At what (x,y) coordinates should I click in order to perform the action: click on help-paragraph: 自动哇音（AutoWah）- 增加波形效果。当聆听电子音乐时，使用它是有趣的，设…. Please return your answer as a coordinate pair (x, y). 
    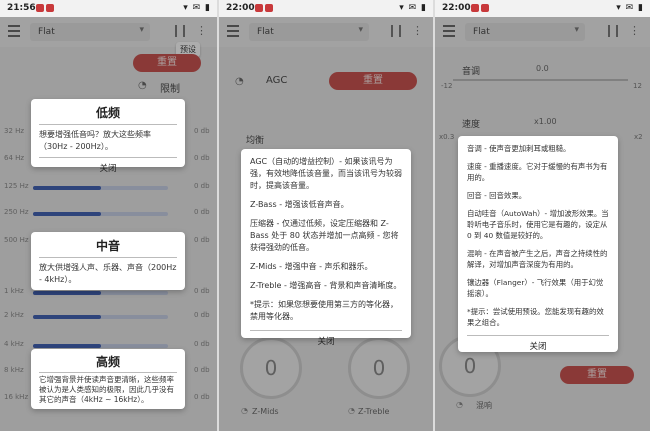
    Looking at the image, I should click on (538, 224).